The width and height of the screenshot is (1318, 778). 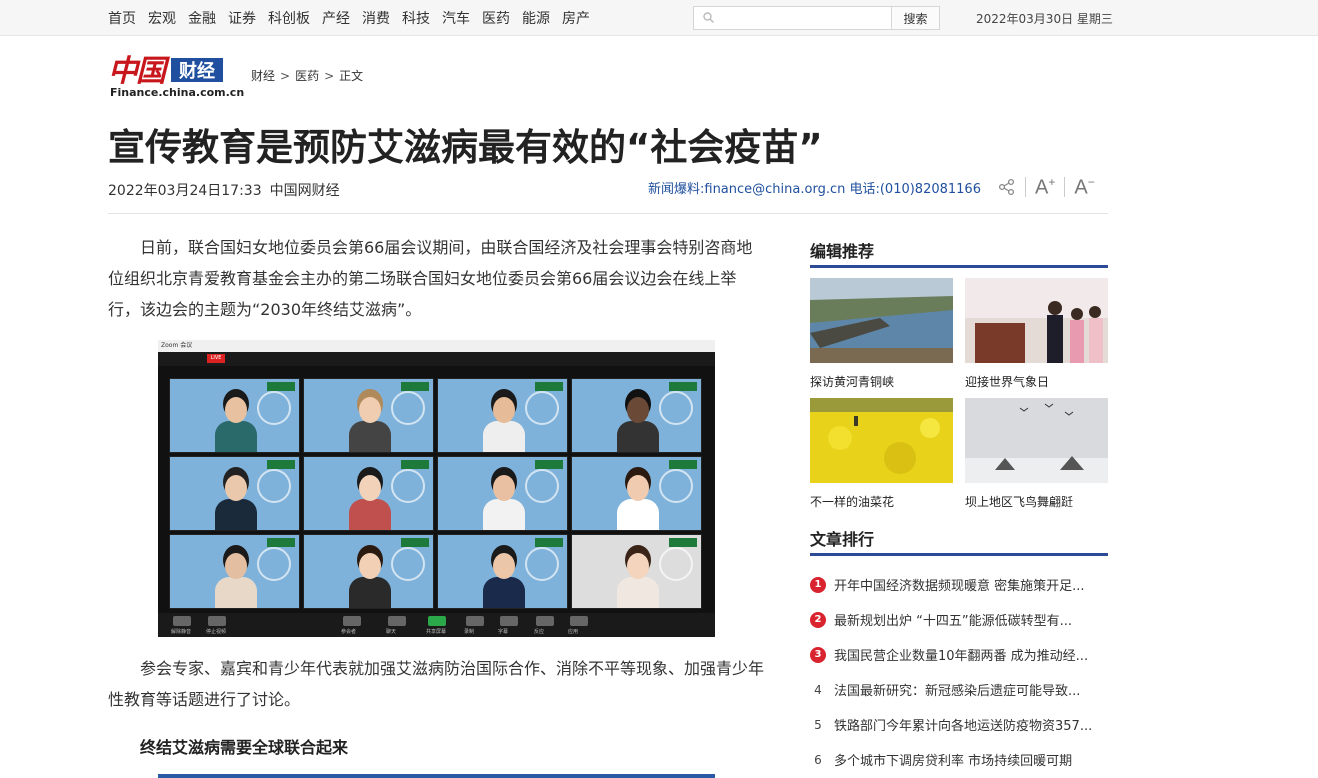 I want to click on zoom-control-label: 停止视频, so click(x=216, y=632).